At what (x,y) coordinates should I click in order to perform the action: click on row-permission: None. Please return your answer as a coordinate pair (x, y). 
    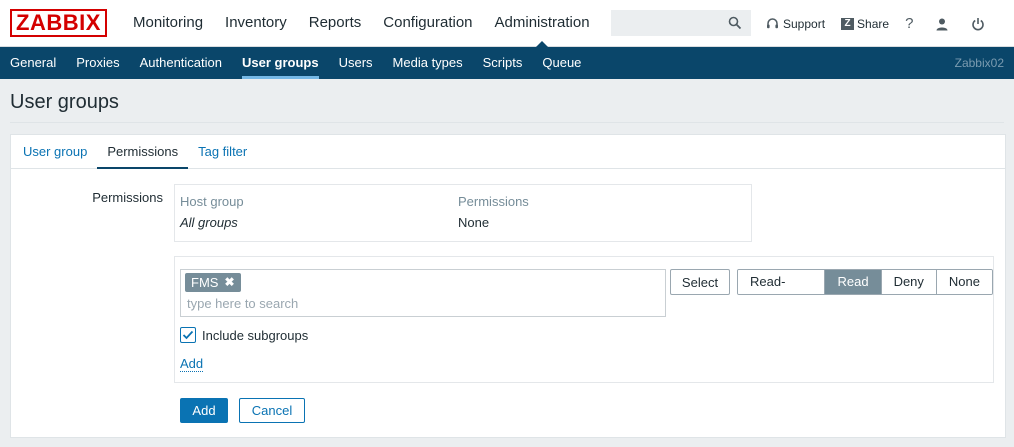
    Looking at the image, I should click on (474, 222).